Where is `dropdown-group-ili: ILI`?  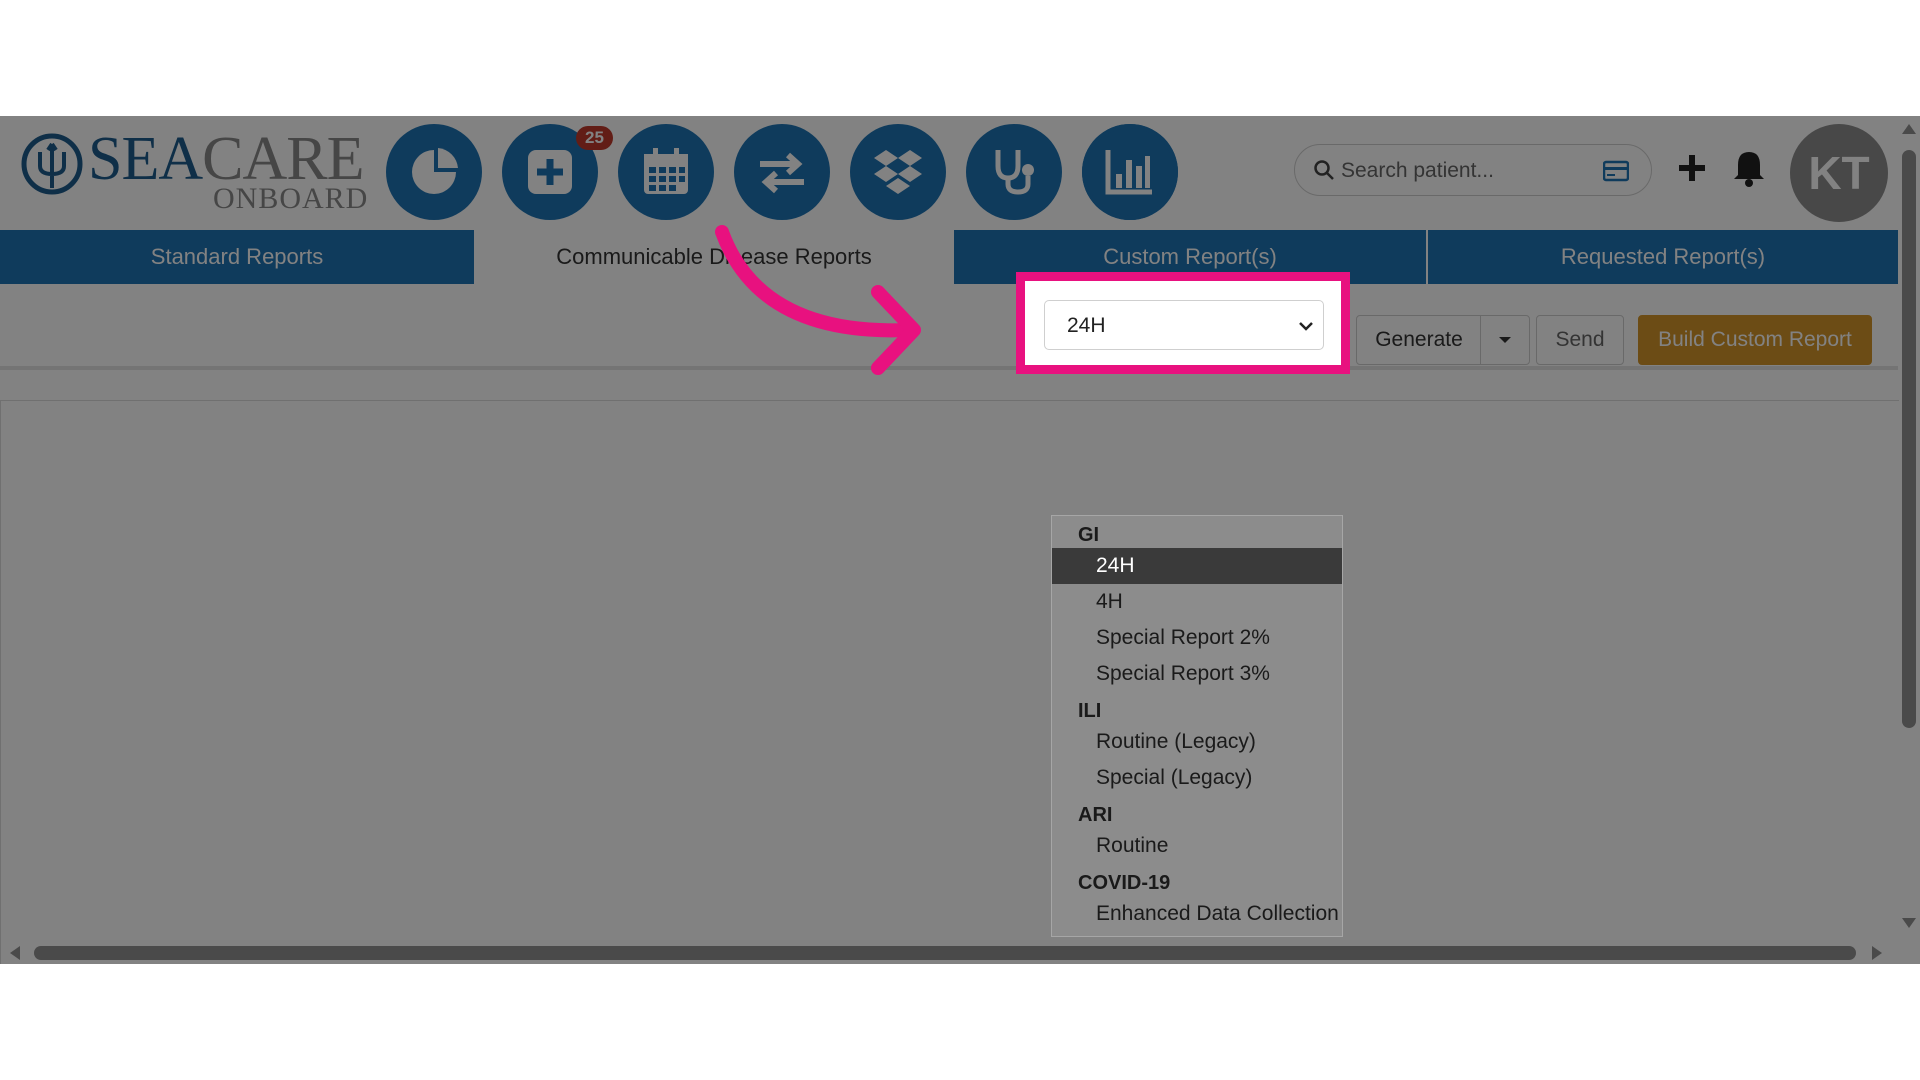
dropdown-group-ili: ILI is located at coordinates (1090, 711).